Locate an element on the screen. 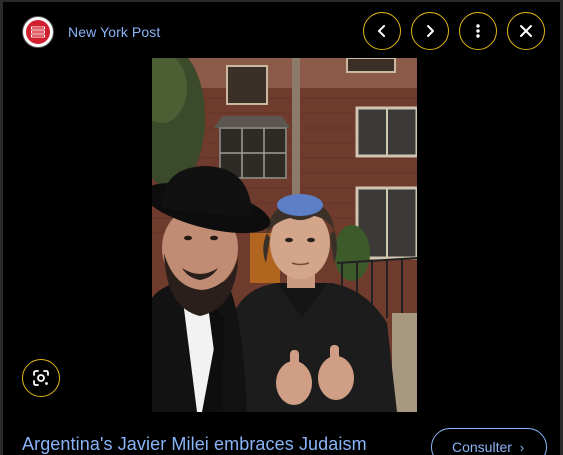  source-link: New York Post is located at coordinates (91, 32).